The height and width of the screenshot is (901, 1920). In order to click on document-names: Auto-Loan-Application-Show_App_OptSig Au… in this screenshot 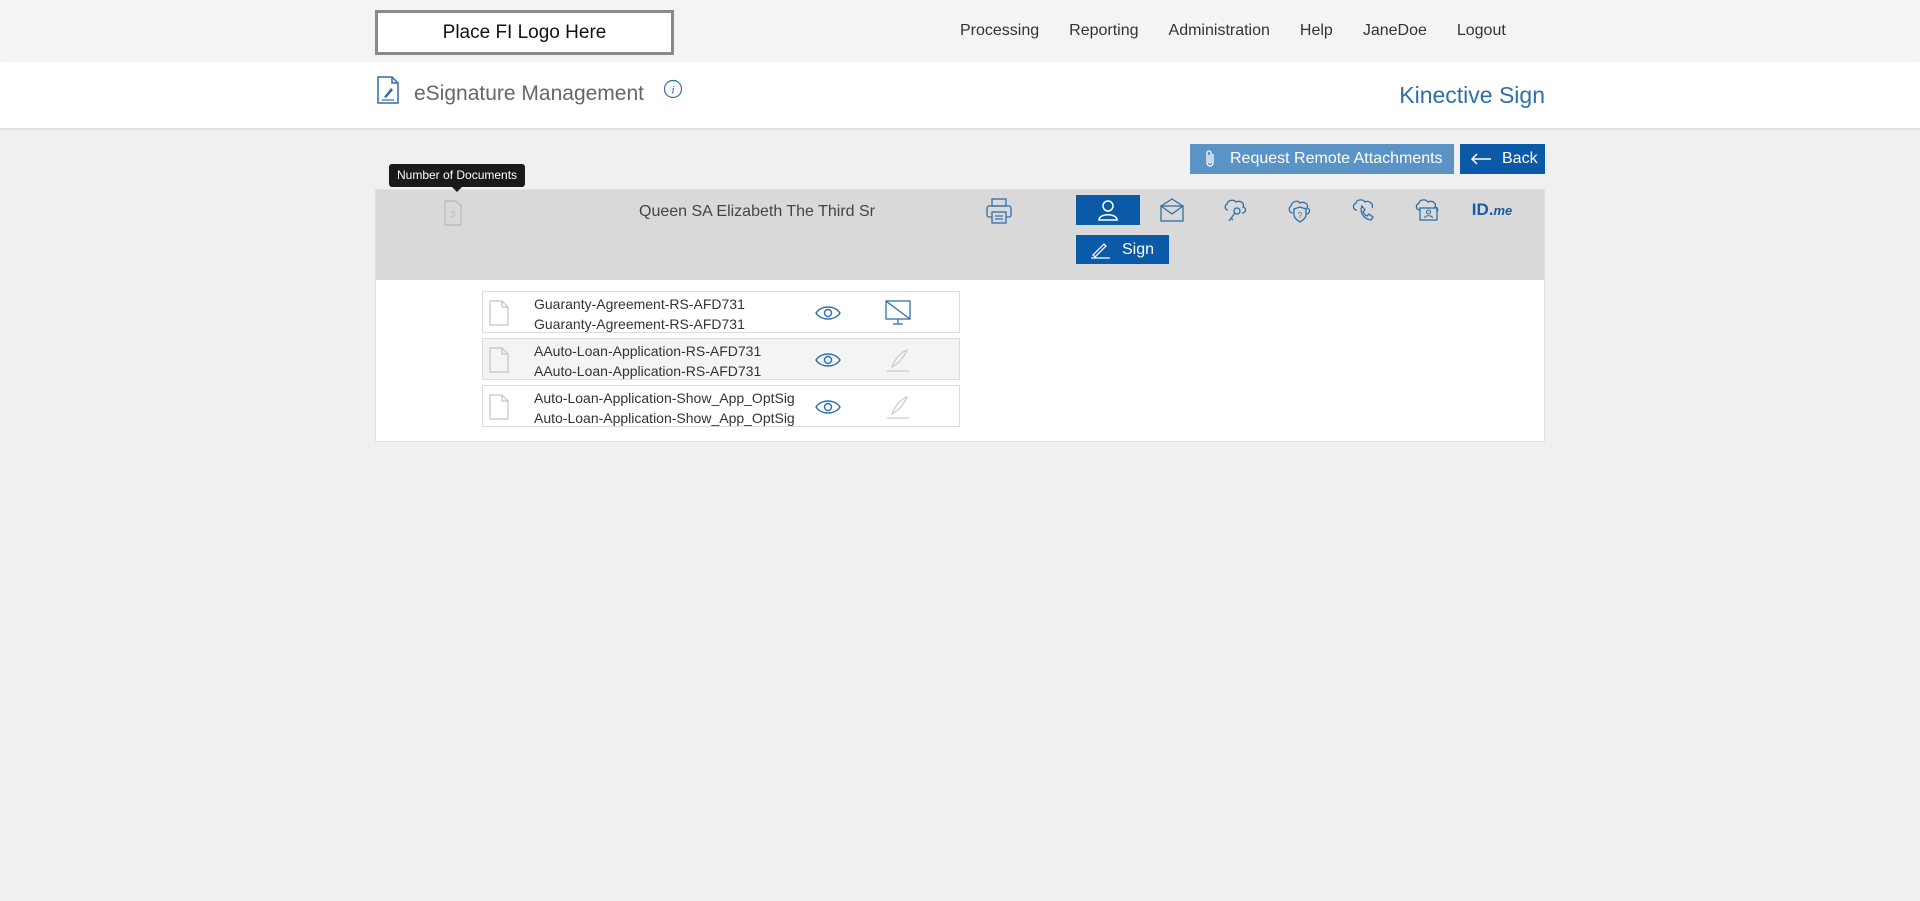, I will do `click(664, 408)`.